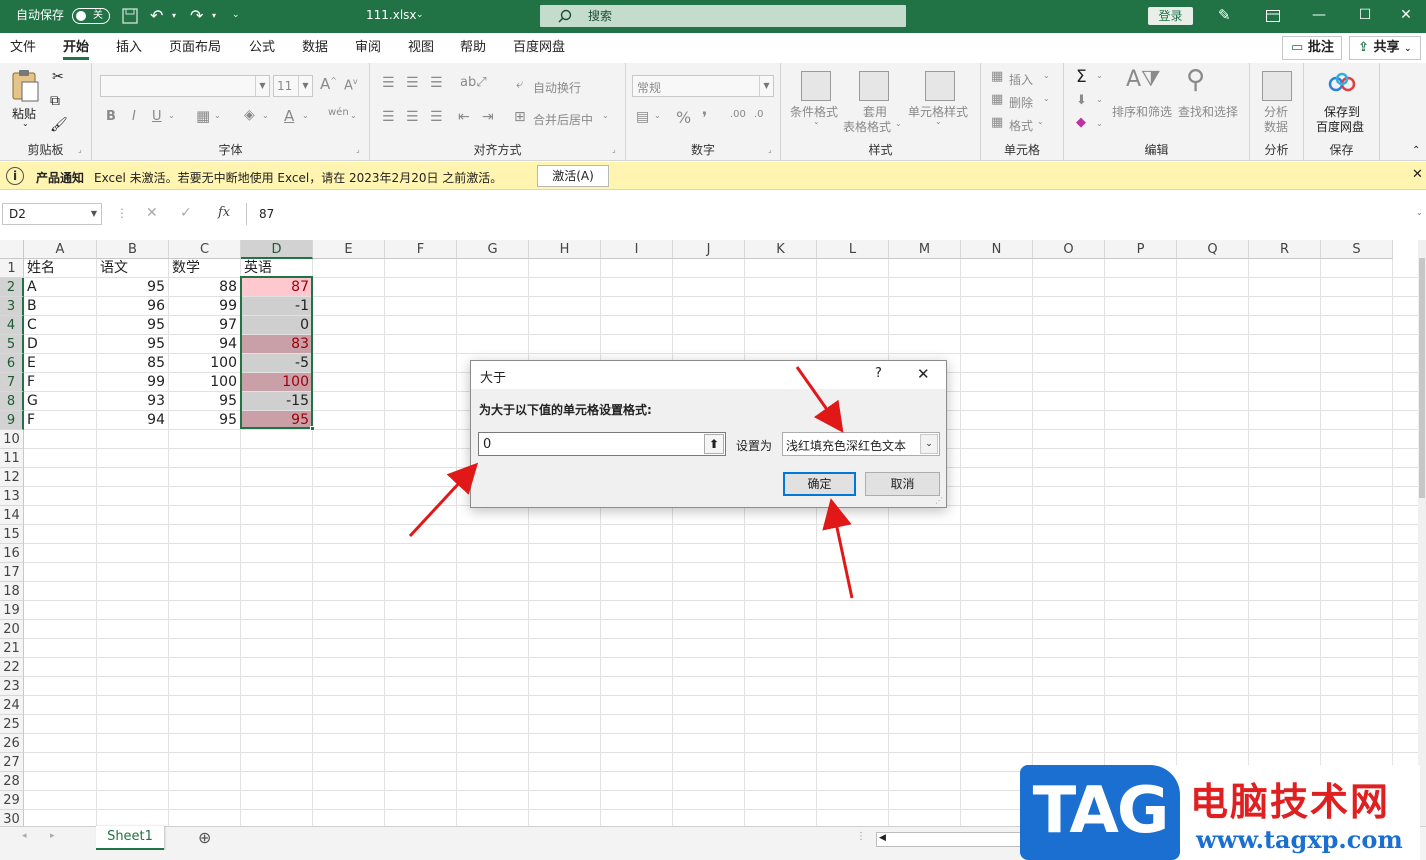  I want to click on math-score-cell: 94, so click(204, 344).